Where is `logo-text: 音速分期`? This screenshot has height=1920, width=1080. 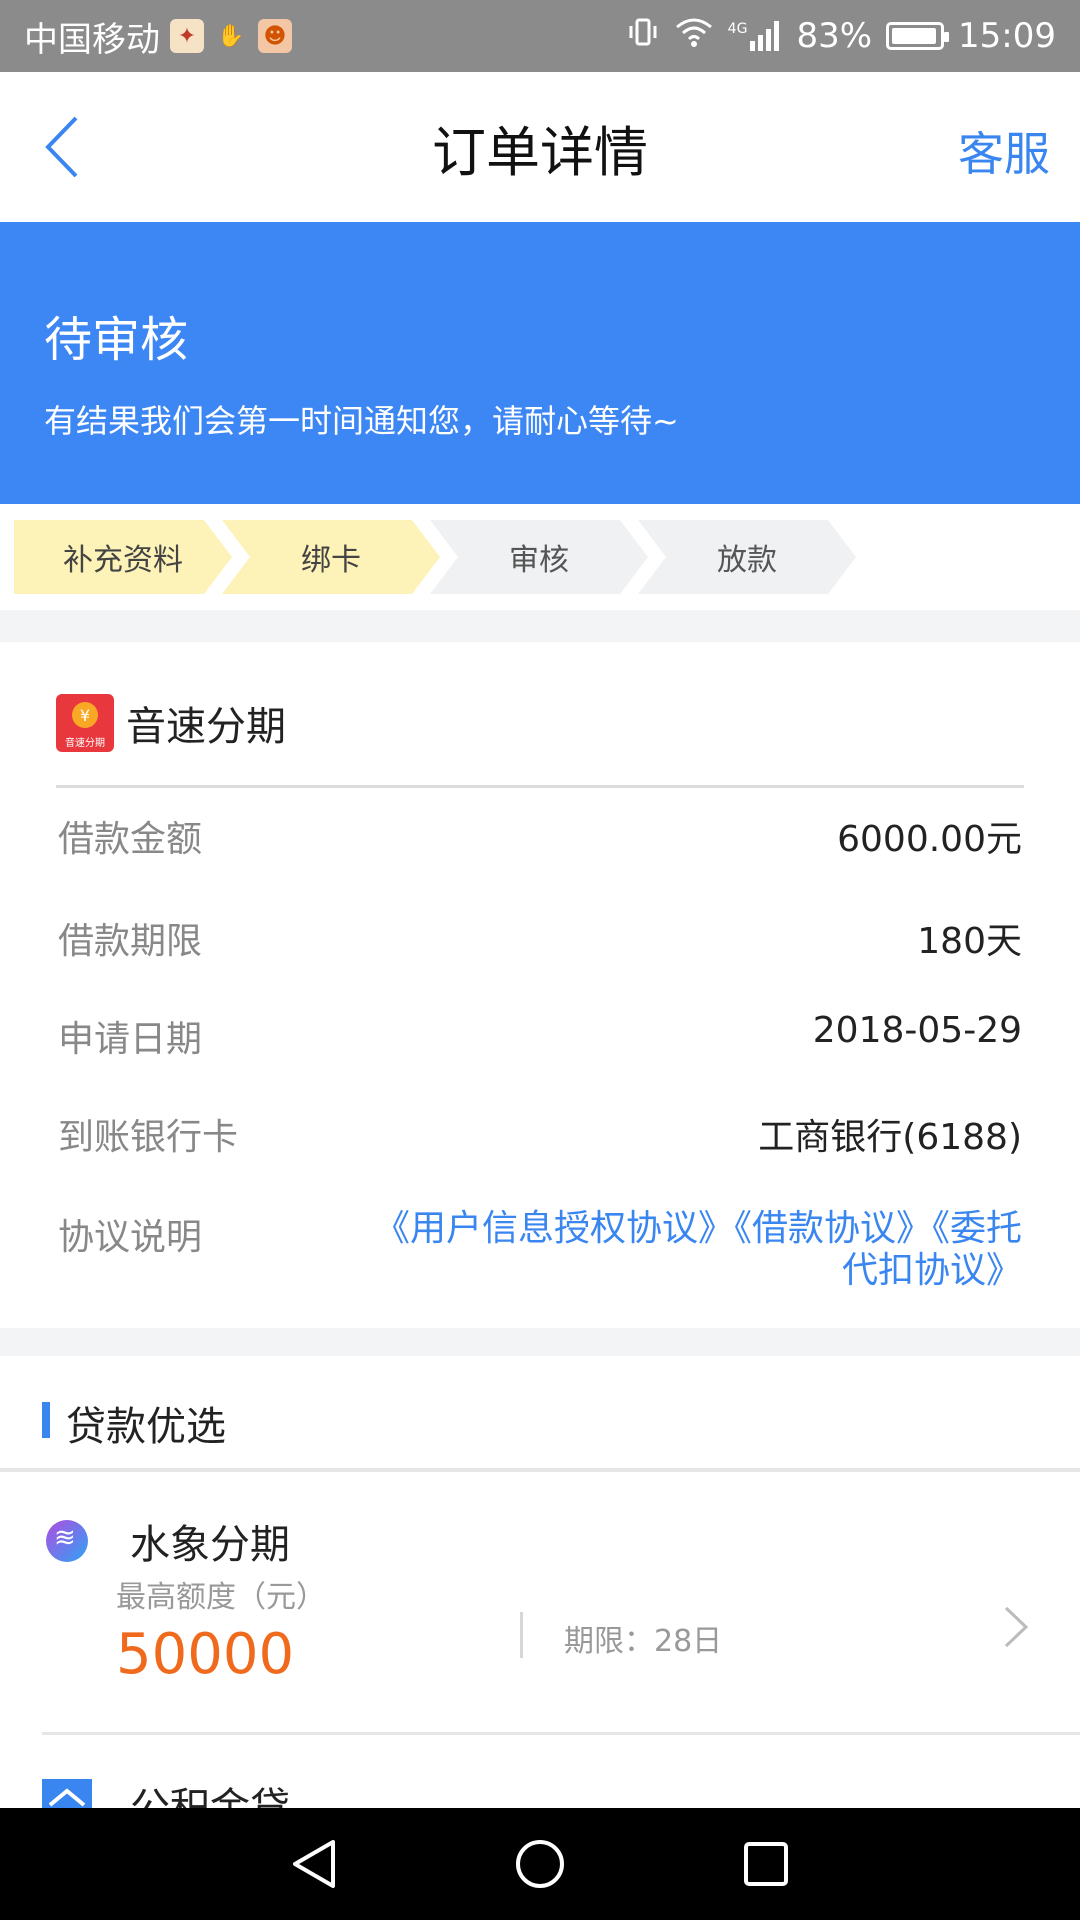
logo-text: 音速分期 is located at coordinates (85, 743).